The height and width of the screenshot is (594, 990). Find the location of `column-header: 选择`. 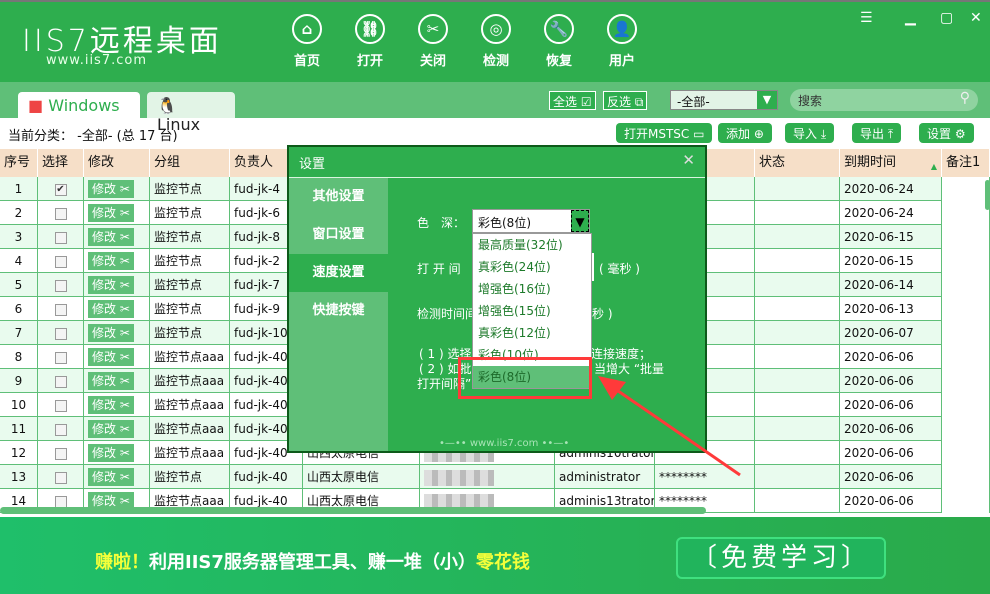

column-header: 选择 is located at coordinates (61, 163).